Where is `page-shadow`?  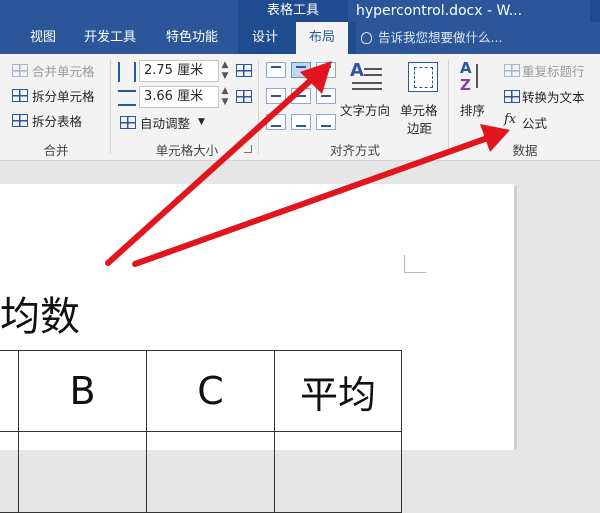 page-shadow is located at coordinates (515, 318).